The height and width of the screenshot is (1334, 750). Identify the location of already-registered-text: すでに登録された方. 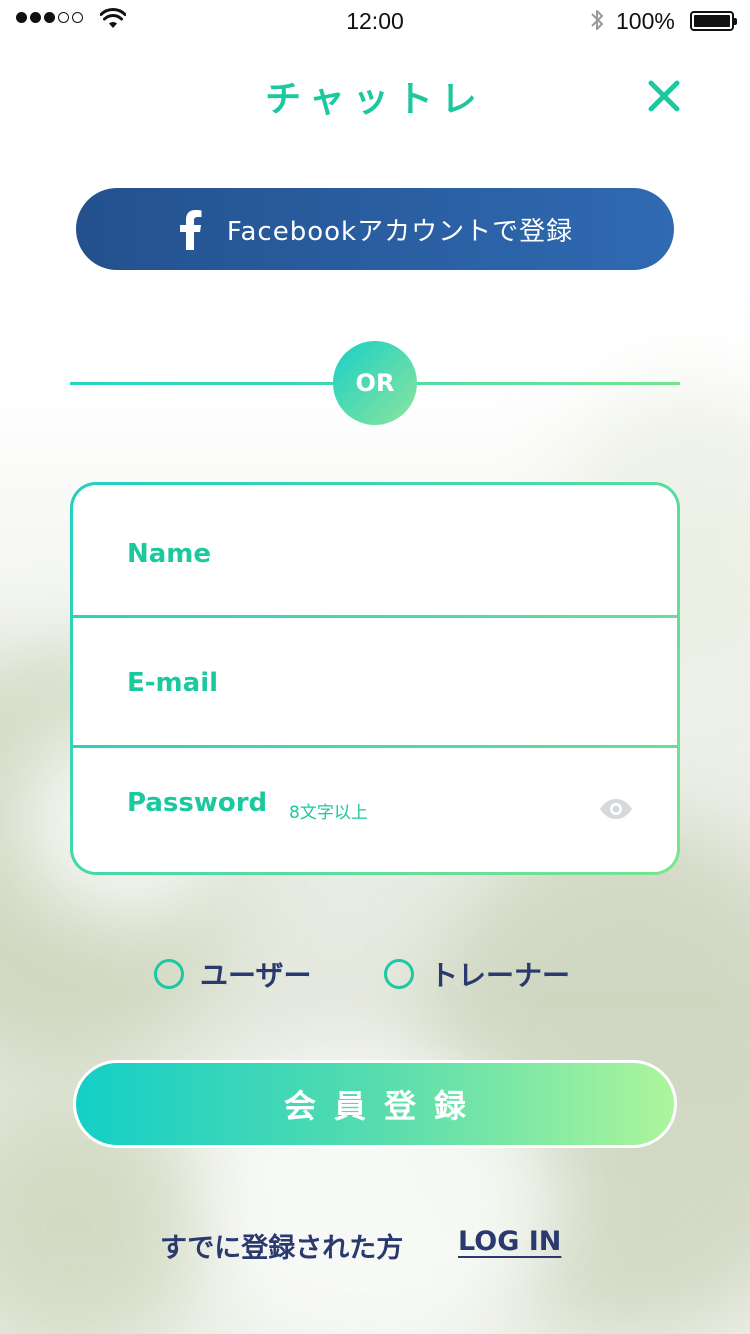
(282, 1248).